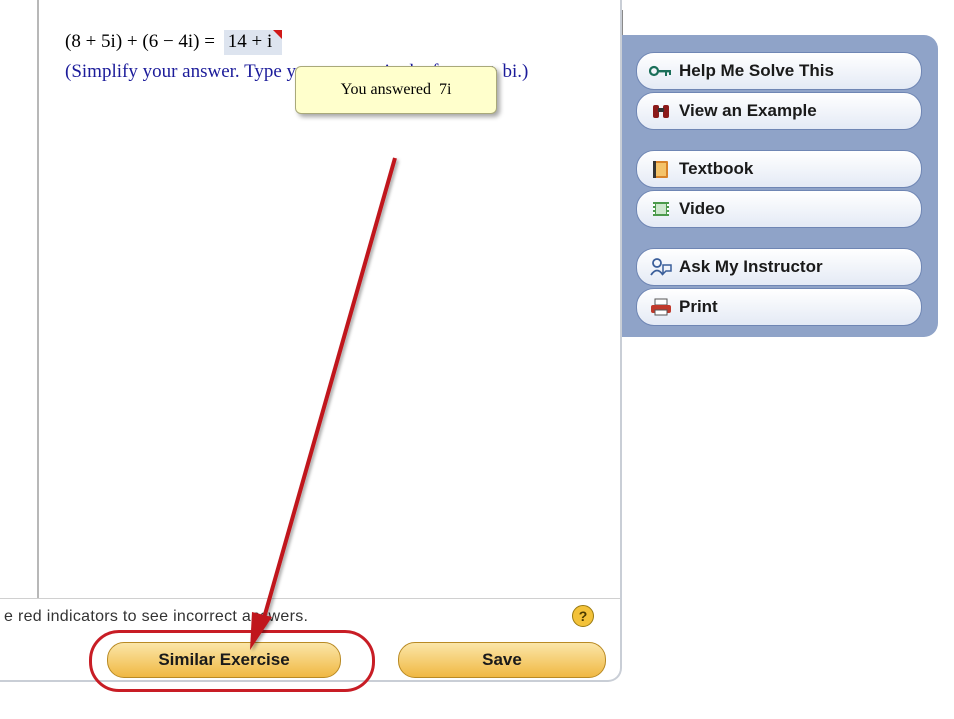 The width and height of the screenshot is (954, 719). Describe the element at coordinates (250, 41) in the screenshot. I see `answer-value: 14 + i` at that location.